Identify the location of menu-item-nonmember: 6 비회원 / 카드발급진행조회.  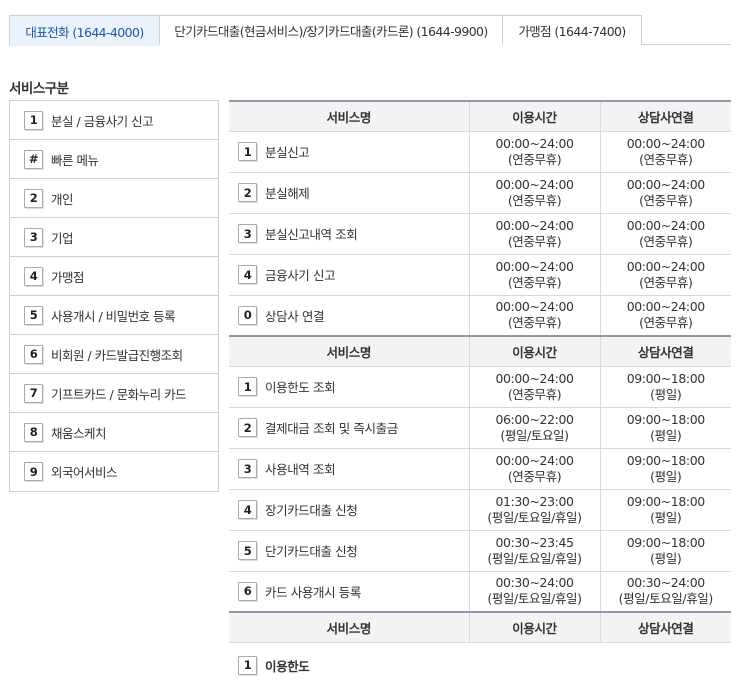
(114, 354).